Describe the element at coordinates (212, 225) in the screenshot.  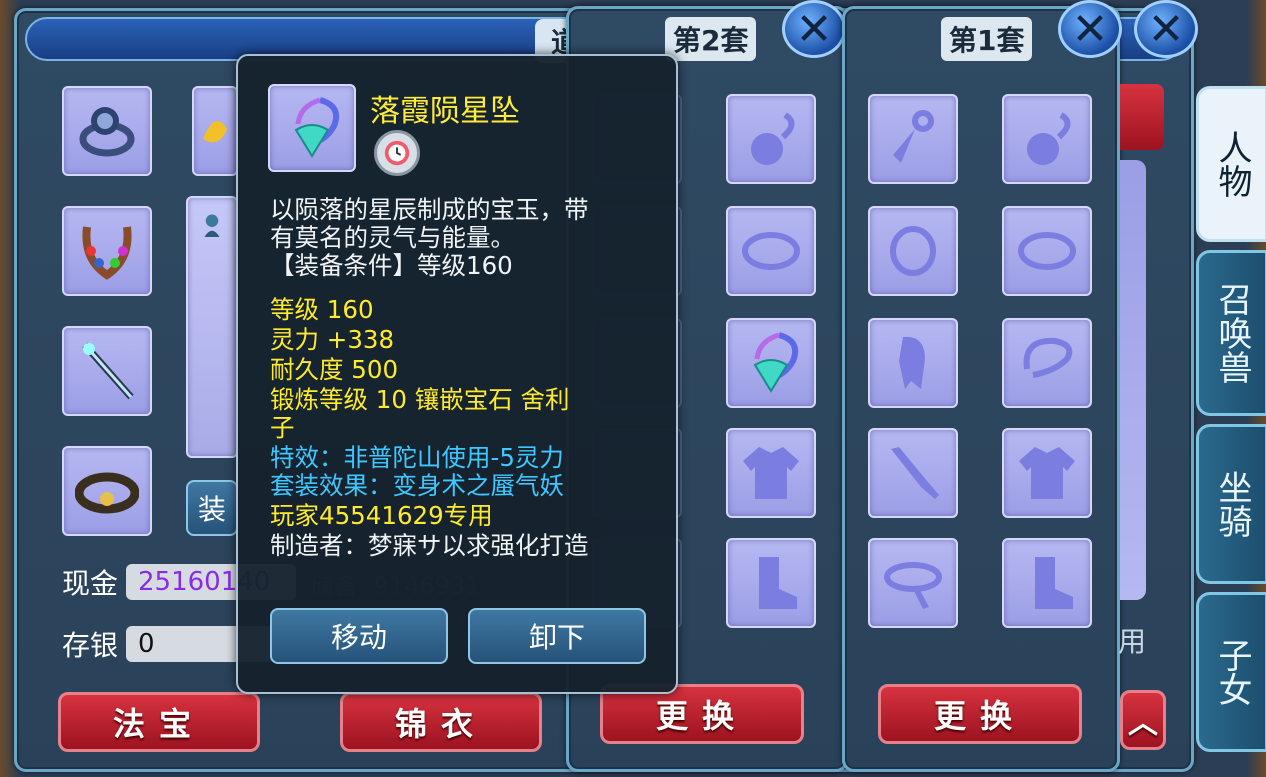
I see `character-avatar-icon` at that location.